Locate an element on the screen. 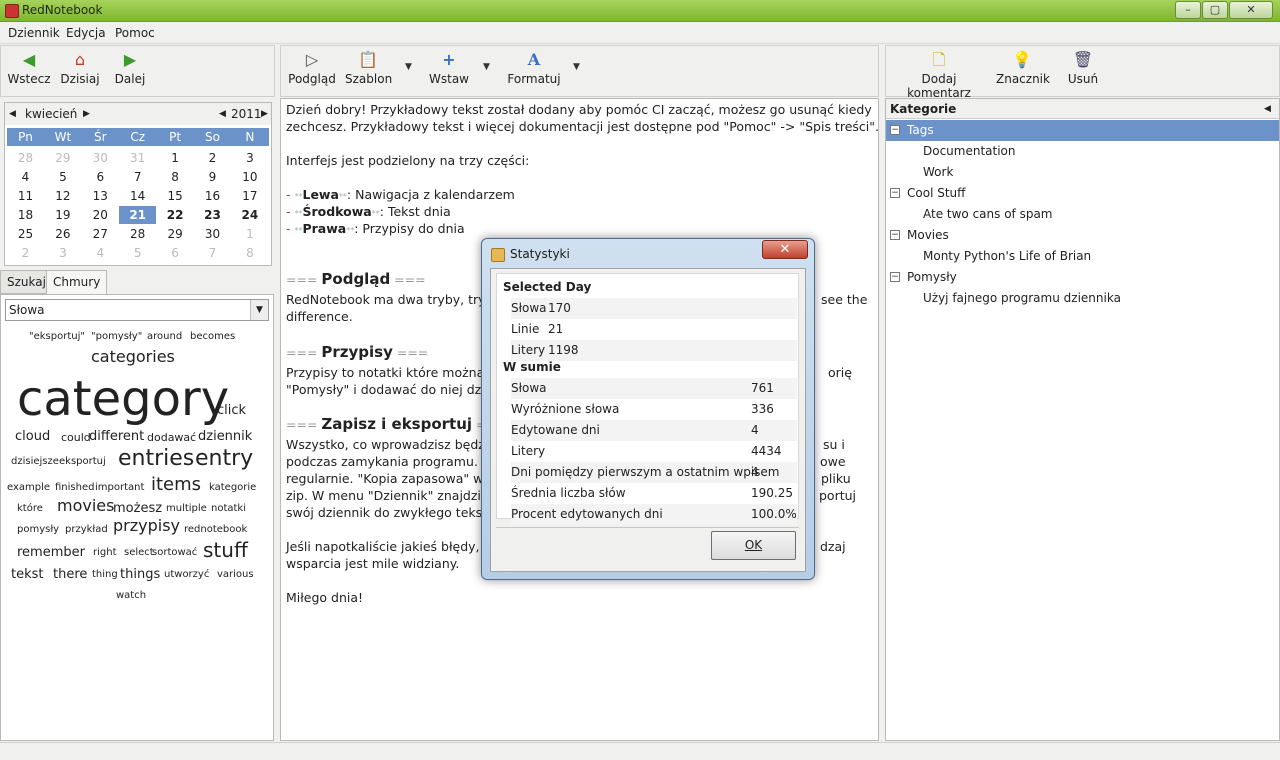  cloud-word: remember is located at coordinates (51, 552).